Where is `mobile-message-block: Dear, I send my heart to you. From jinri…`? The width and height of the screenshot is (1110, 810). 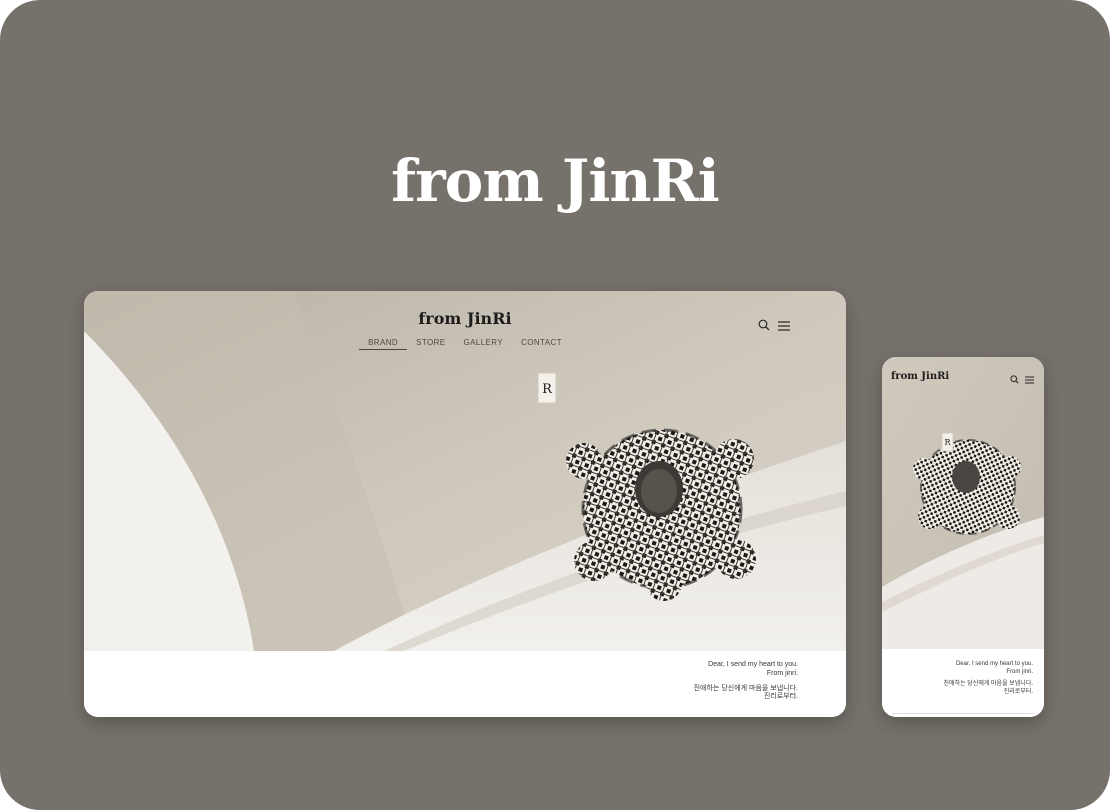
mobile-message-block: Dear, I send my heart to you. From jinri… is located at coordinates (988, 678).